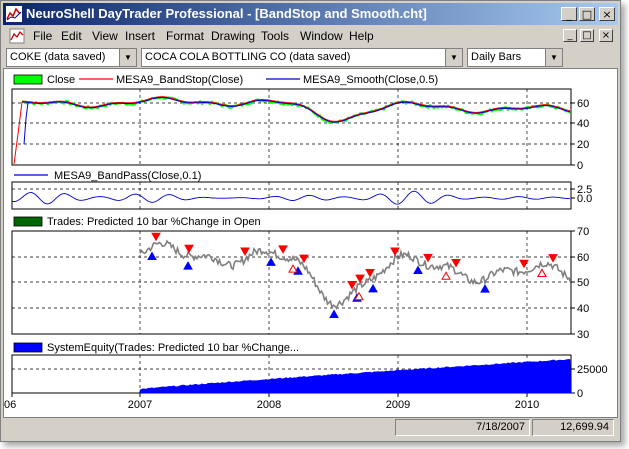 This screenshot has width=629, height=449. Describe the element at coordinates (361, 36) in the screenshot. I see `menu-help: Help` at that location.